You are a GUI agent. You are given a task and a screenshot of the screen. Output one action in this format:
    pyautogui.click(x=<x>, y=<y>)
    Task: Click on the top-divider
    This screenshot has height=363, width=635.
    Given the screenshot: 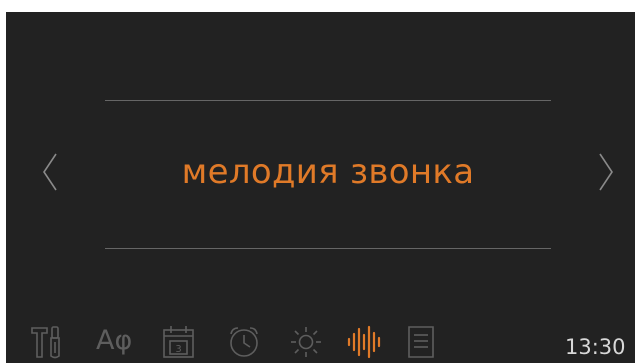 What is the action you would take?
    pyautogui.click(x=328, y=100)
    